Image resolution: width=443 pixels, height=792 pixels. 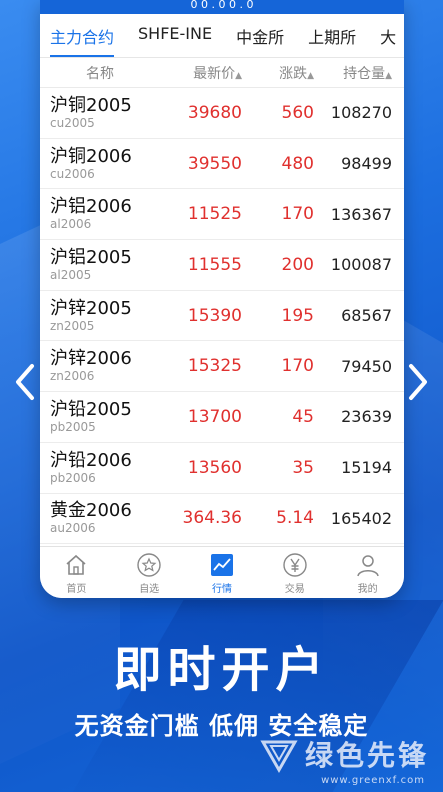 I want to click on chevron-right-icon, so click(x=418, y=382).